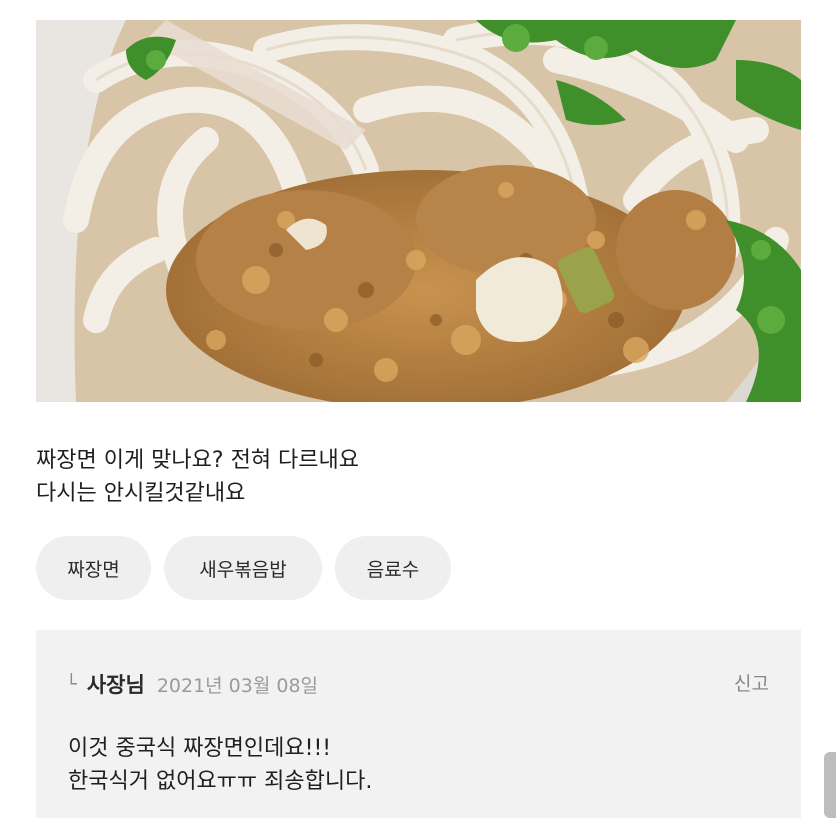 This screenshot has height=818, width=836. What do you see at coordinates (830, 785) in the screenshot?
I see `scrollbar-thumb` at bounding box center [830, 785].